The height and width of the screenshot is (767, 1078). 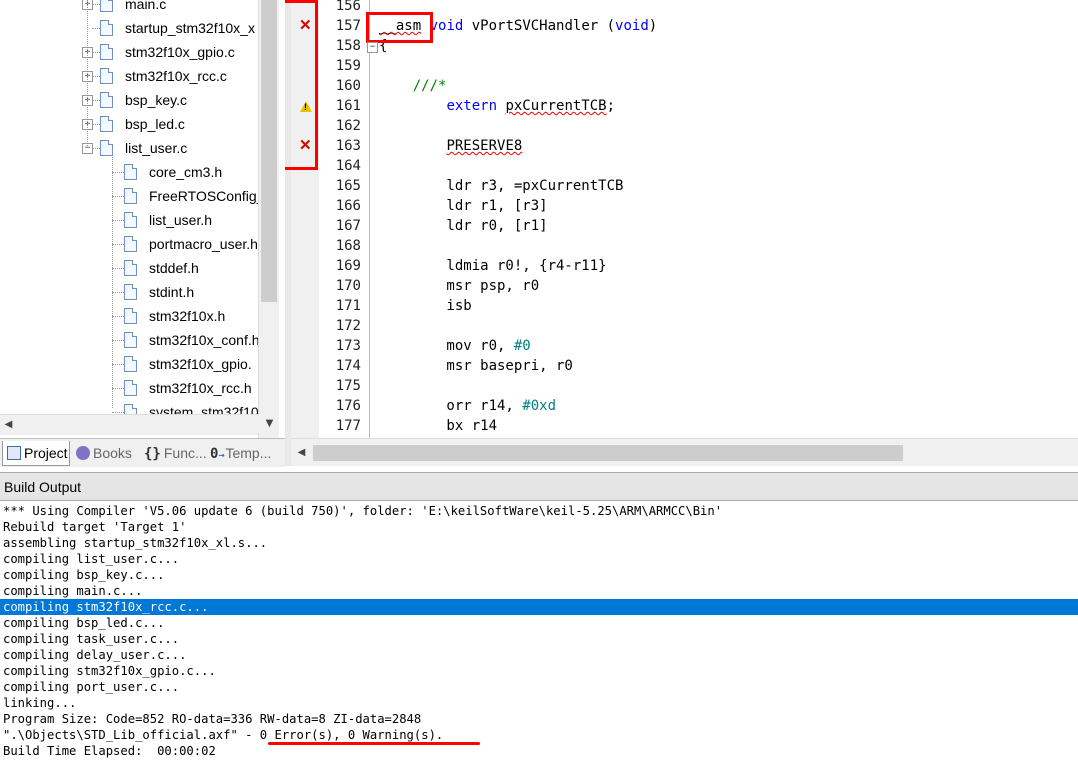 I want to click on scroll-left-icon: ◀, so click(x=8, y=425).